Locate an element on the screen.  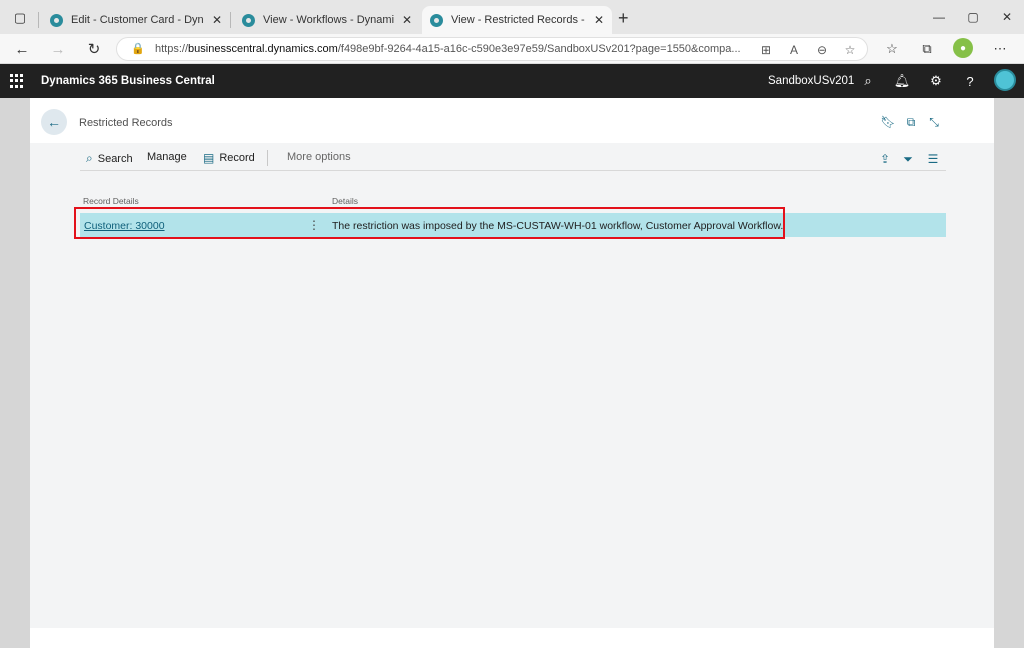
record-label: Record is located at coordinates (237, 158).